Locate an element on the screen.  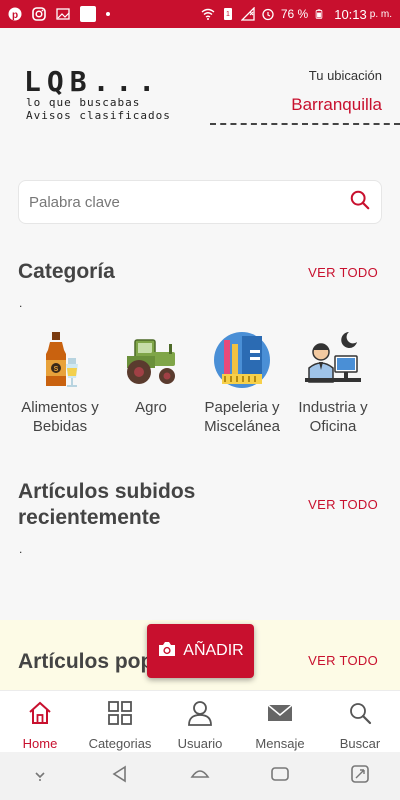
category-label-line2: Bebidas is located at coordinates (60, 426).